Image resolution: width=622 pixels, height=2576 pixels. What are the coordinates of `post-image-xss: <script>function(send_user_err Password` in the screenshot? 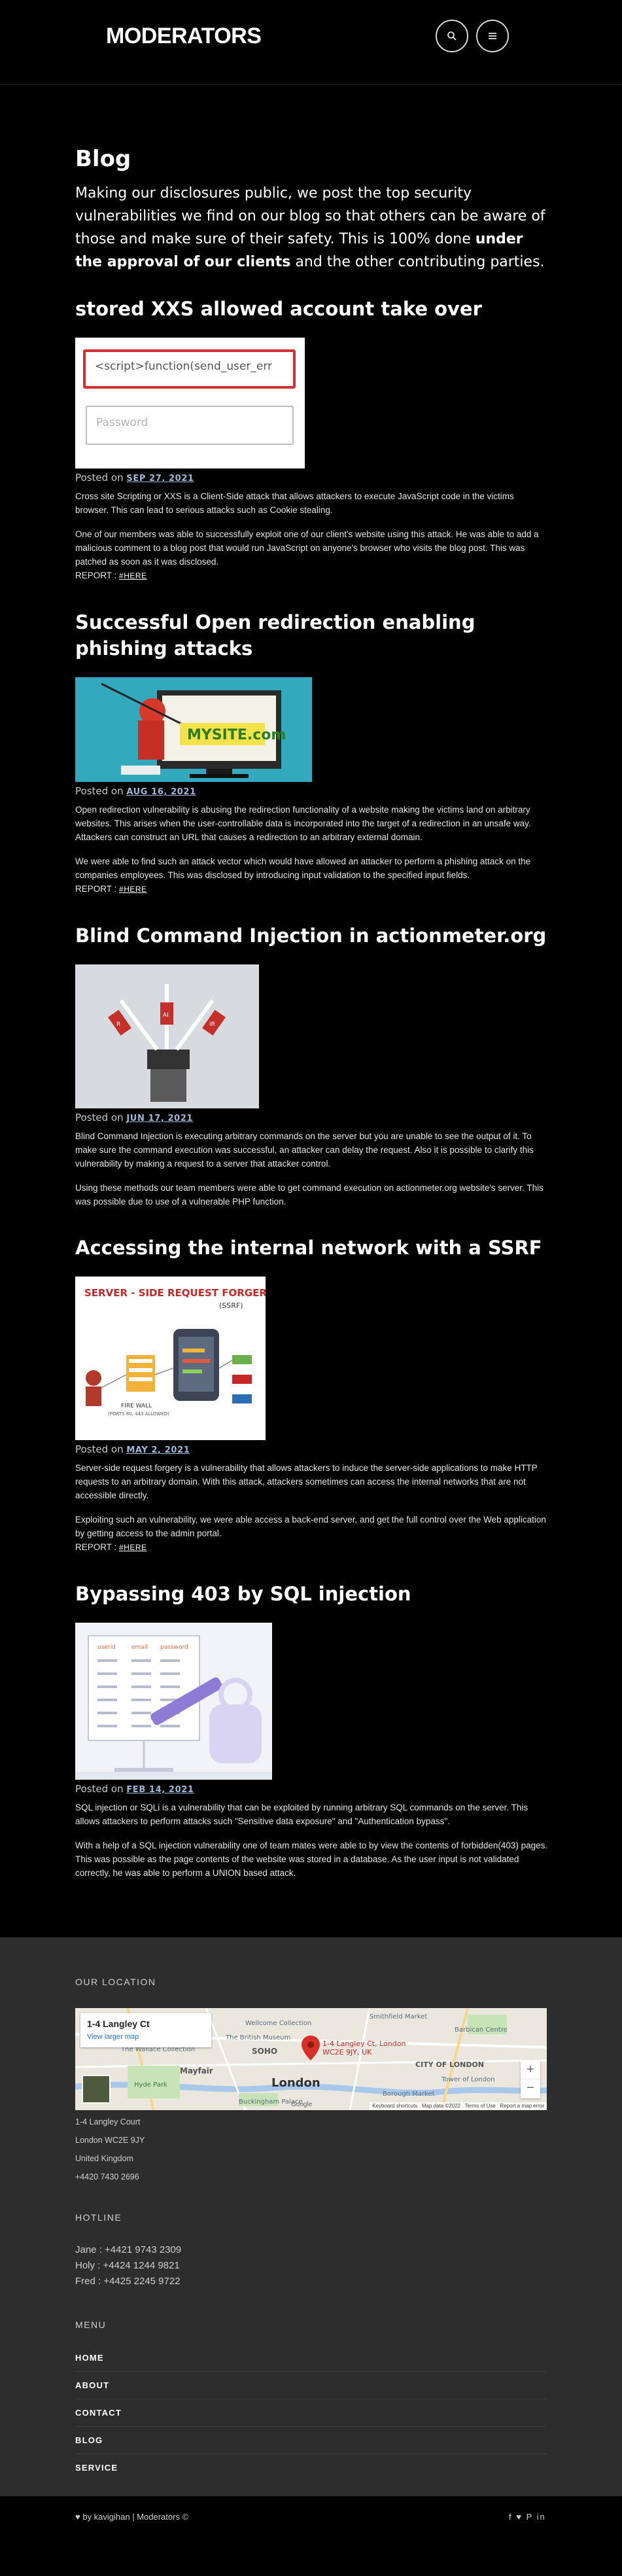 It's located at (190, 403).